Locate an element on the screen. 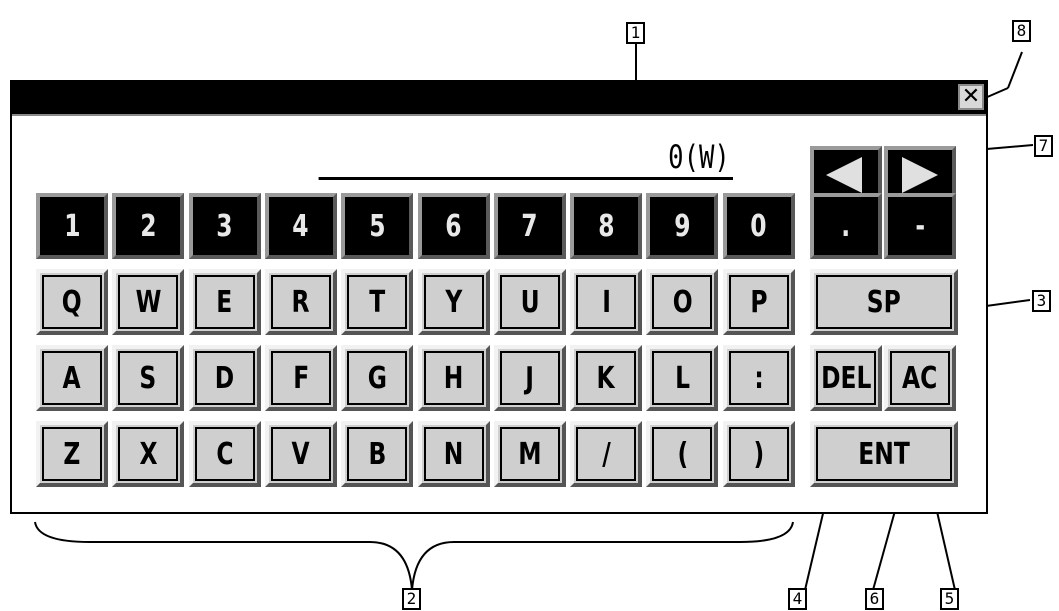 The image size is (1059, 611). key-number-10: 0 is located at coordinates (758, 226).